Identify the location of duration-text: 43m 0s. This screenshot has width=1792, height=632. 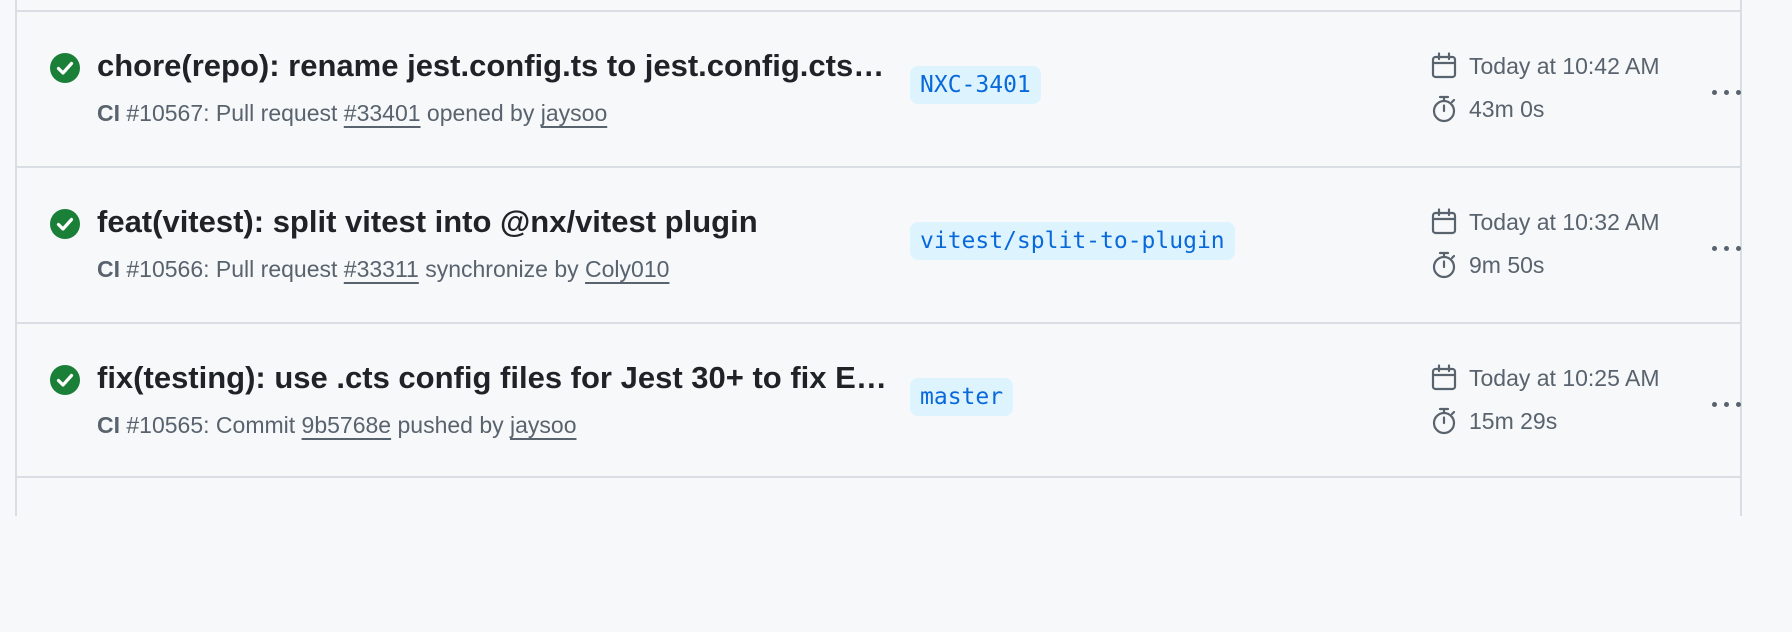
(1507, 108).